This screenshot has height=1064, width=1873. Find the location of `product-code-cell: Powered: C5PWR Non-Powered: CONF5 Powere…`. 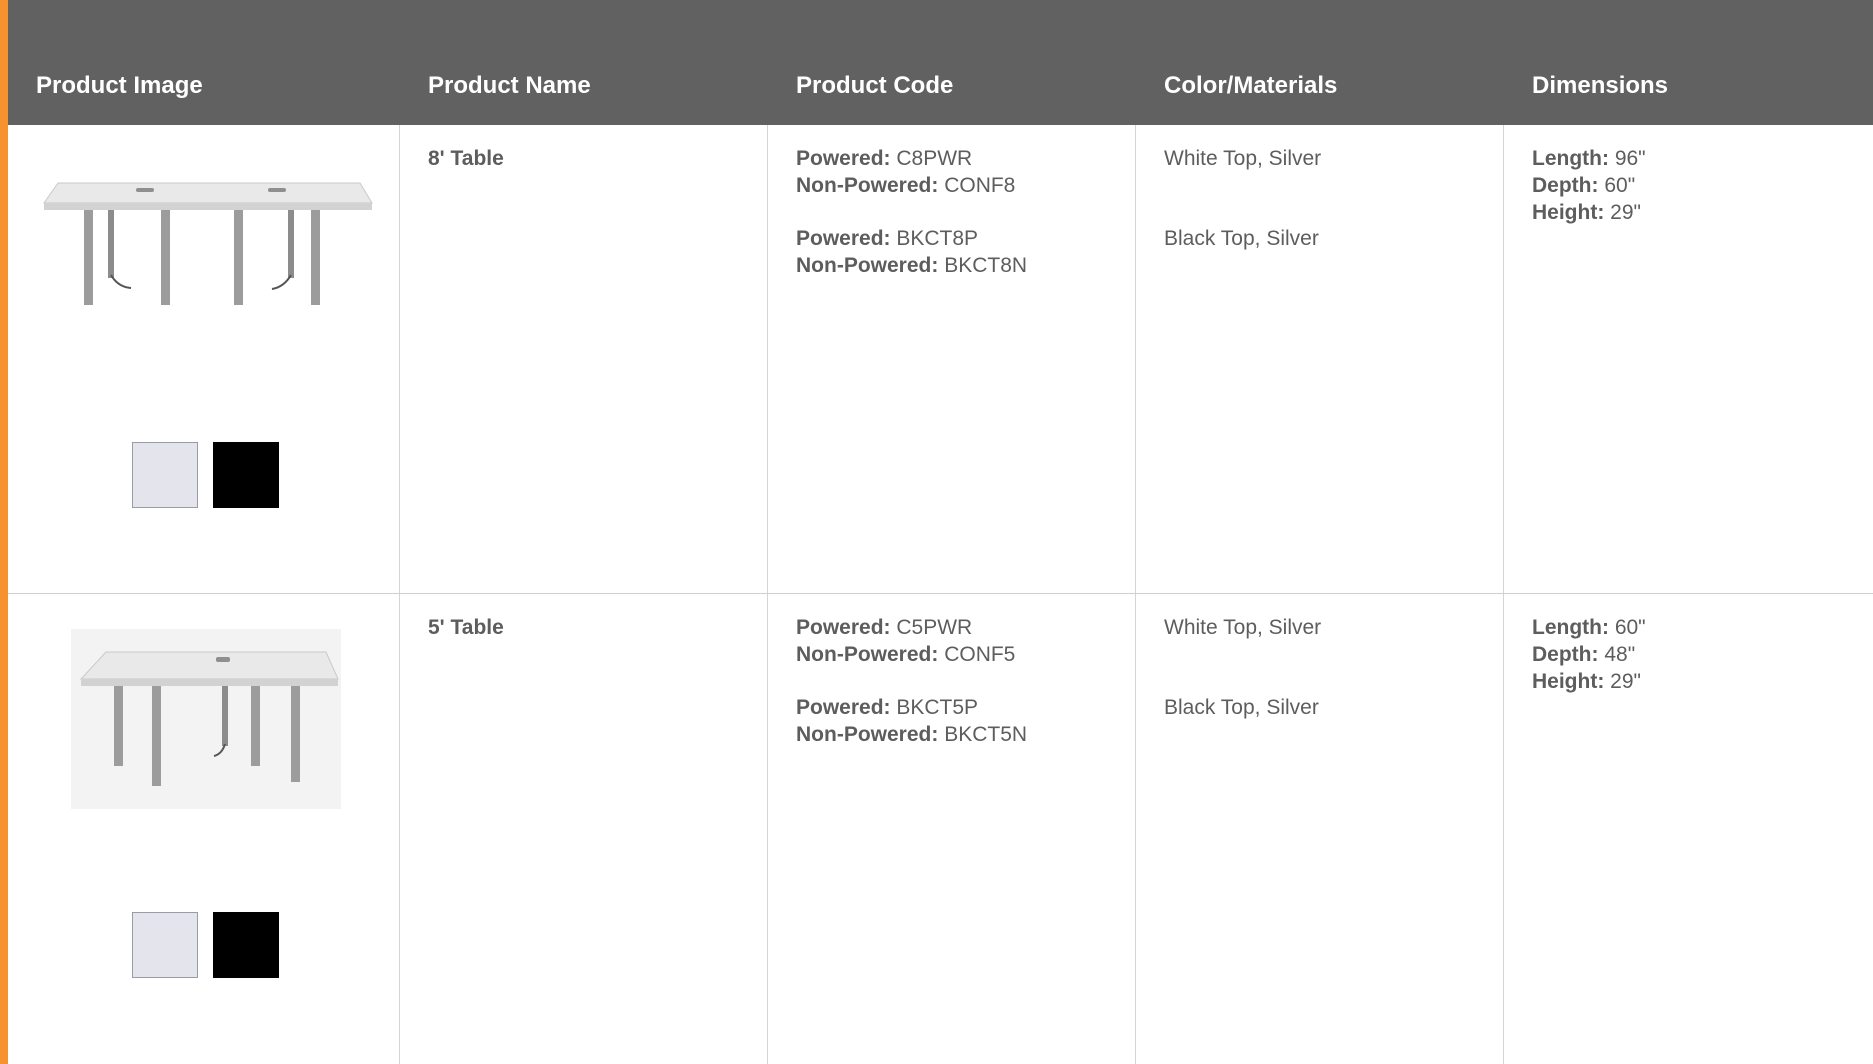

product-code-cell: Powered: C5PWR Non-Powered: CONF5 Powere… is located at coordinates (911, 681).